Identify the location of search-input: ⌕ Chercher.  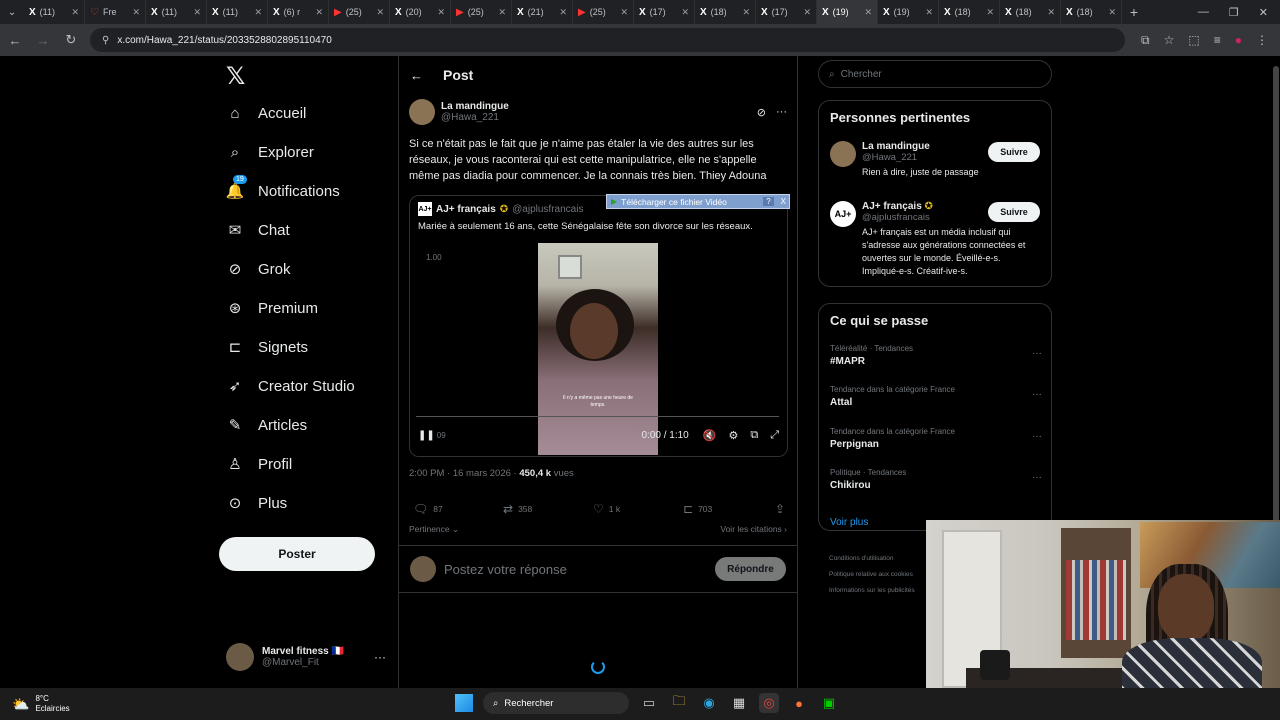
(935, 74).